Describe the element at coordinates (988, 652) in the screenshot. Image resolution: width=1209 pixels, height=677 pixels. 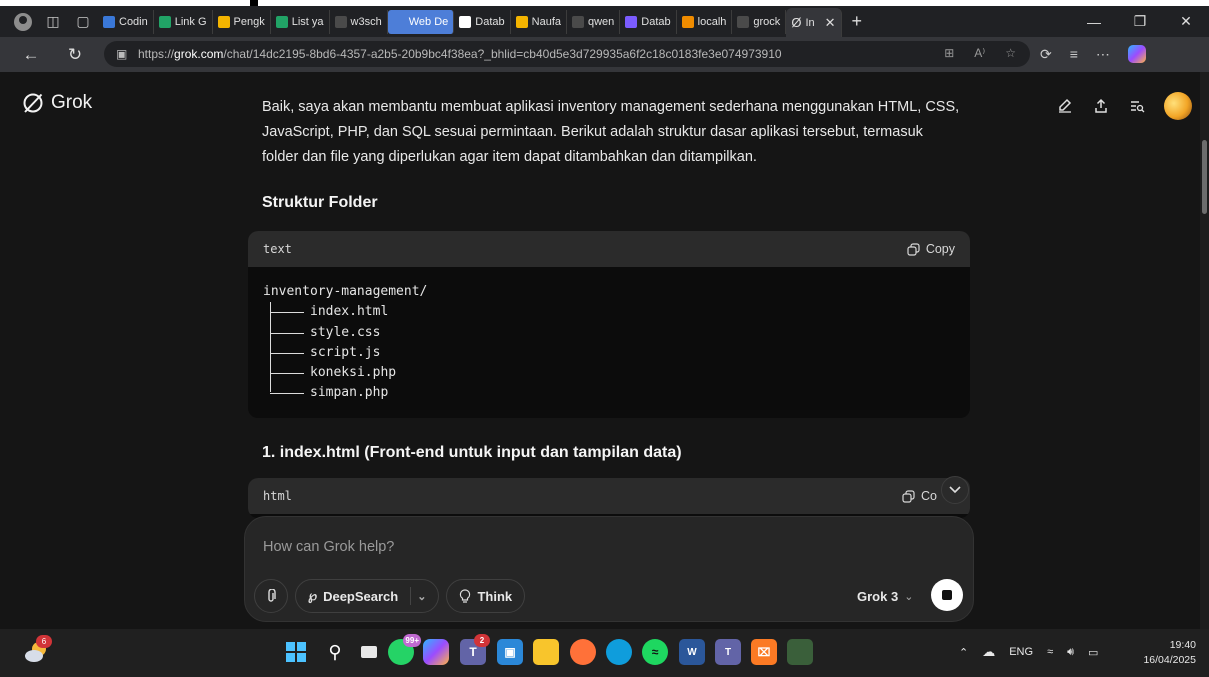
I see `onedrive-icon: ☁` at that location.